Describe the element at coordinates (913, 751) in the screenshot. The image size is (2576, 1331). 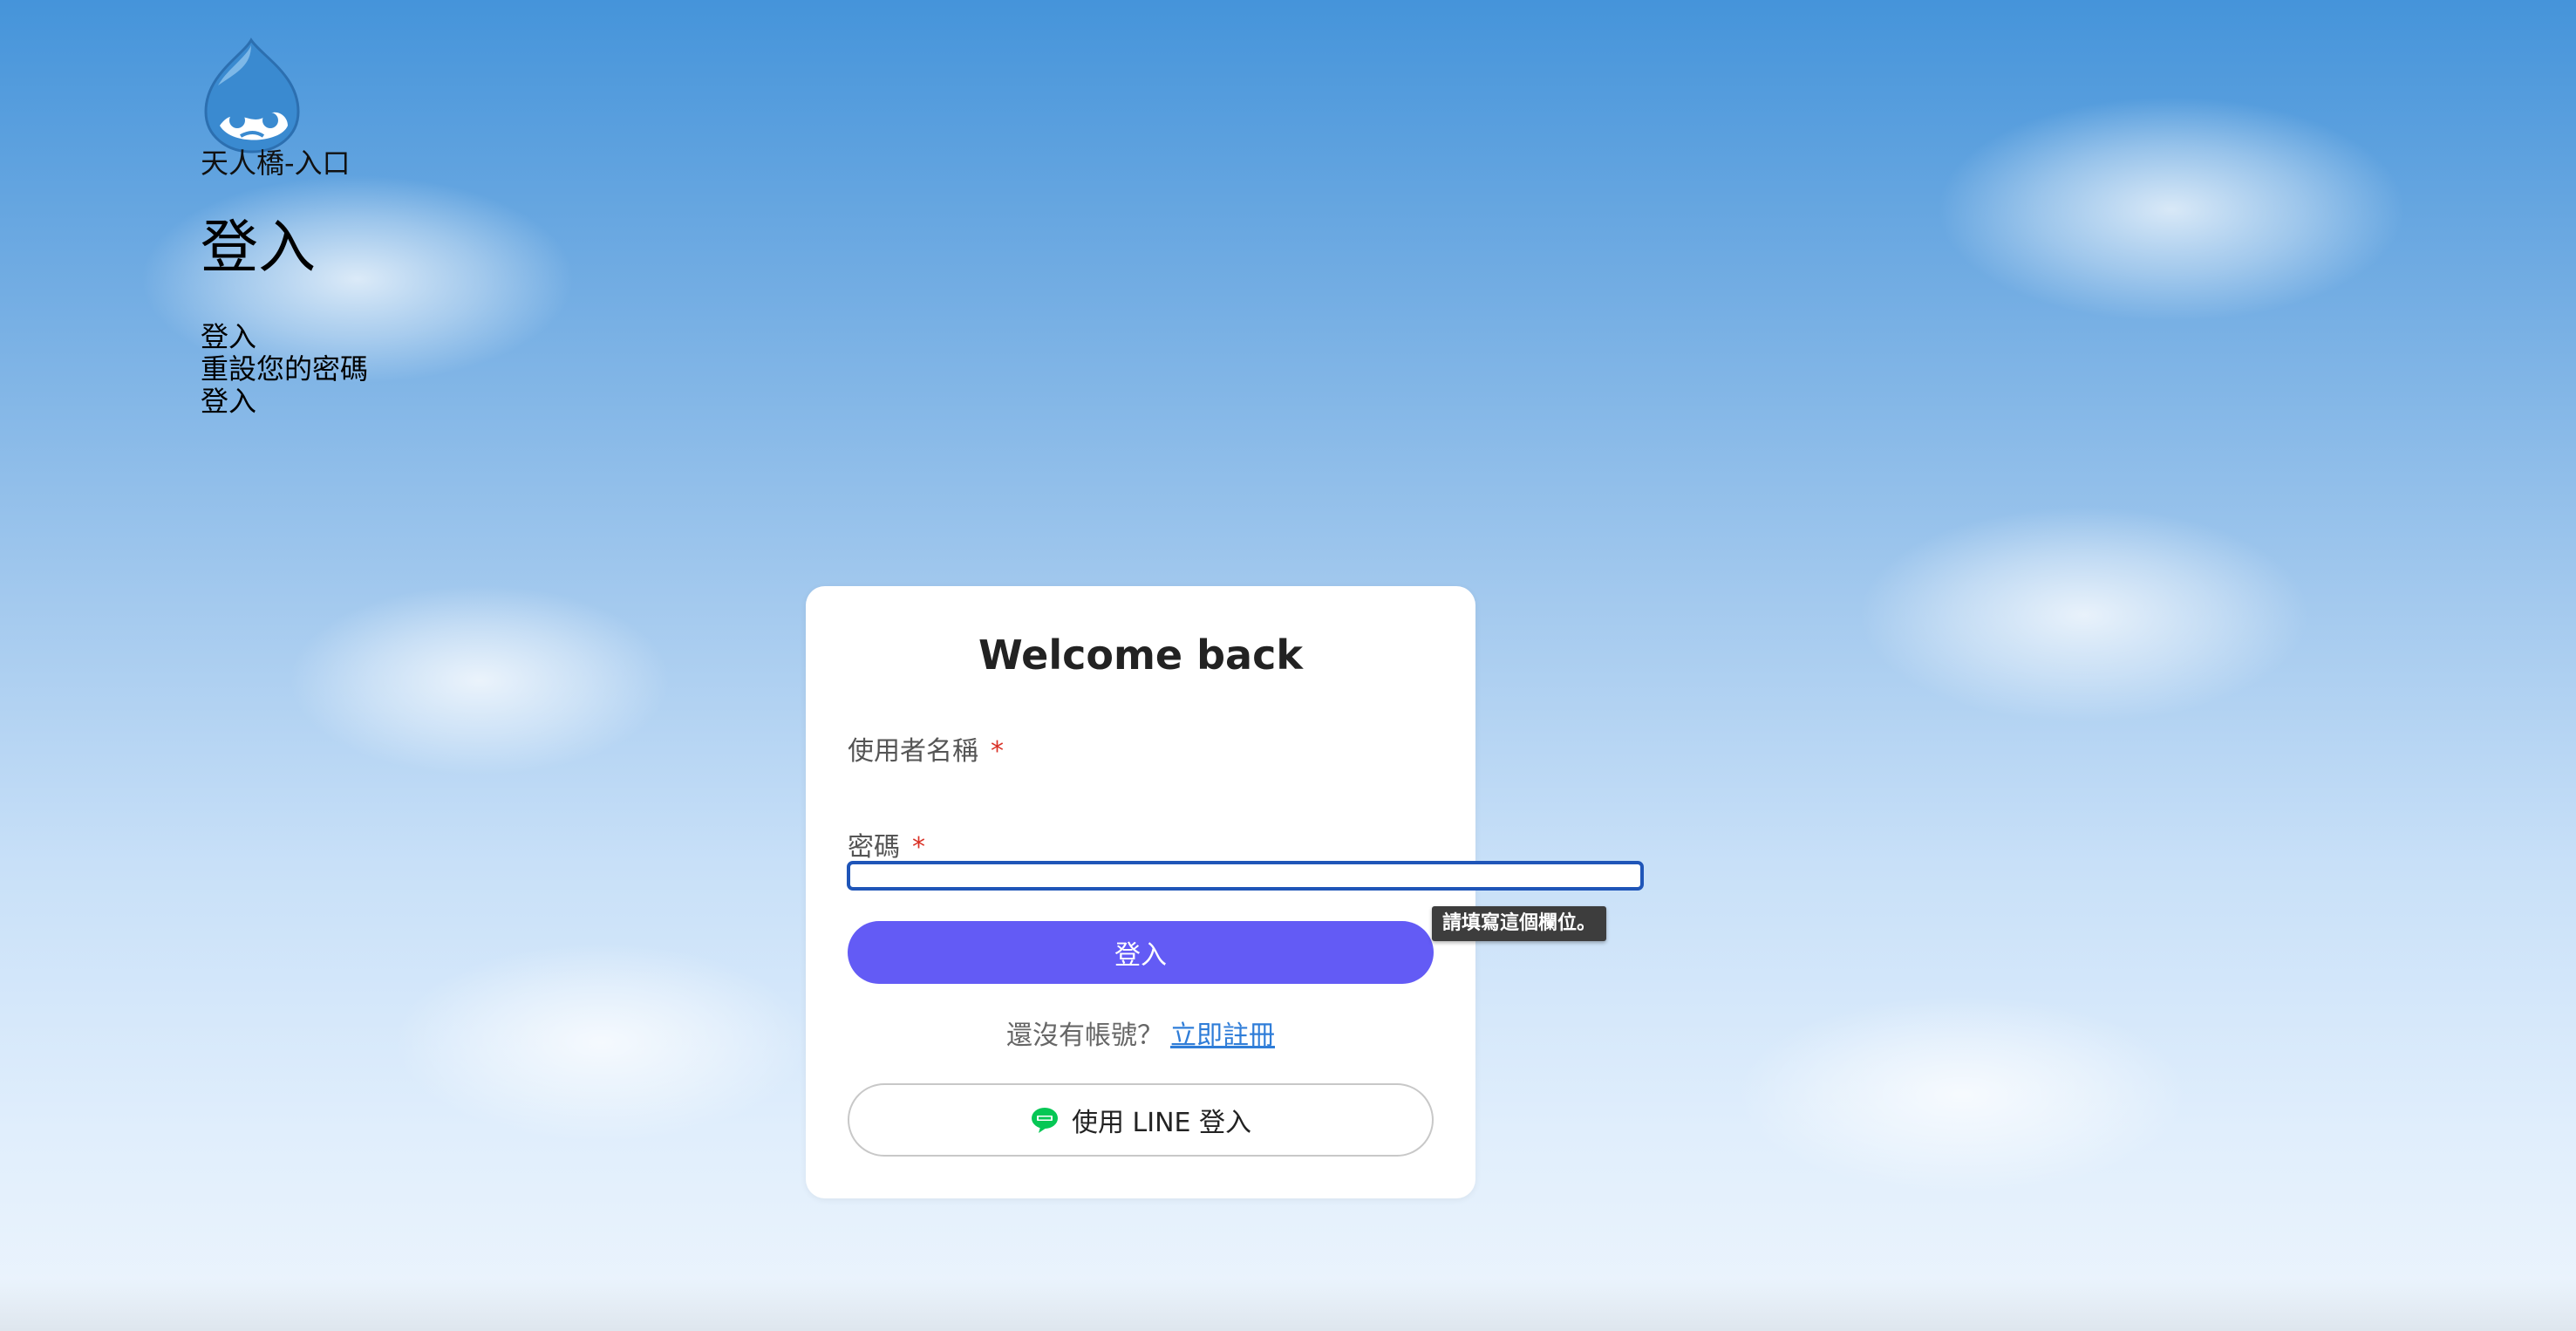
I see `username-label-text: 使用者名稱` at that location.